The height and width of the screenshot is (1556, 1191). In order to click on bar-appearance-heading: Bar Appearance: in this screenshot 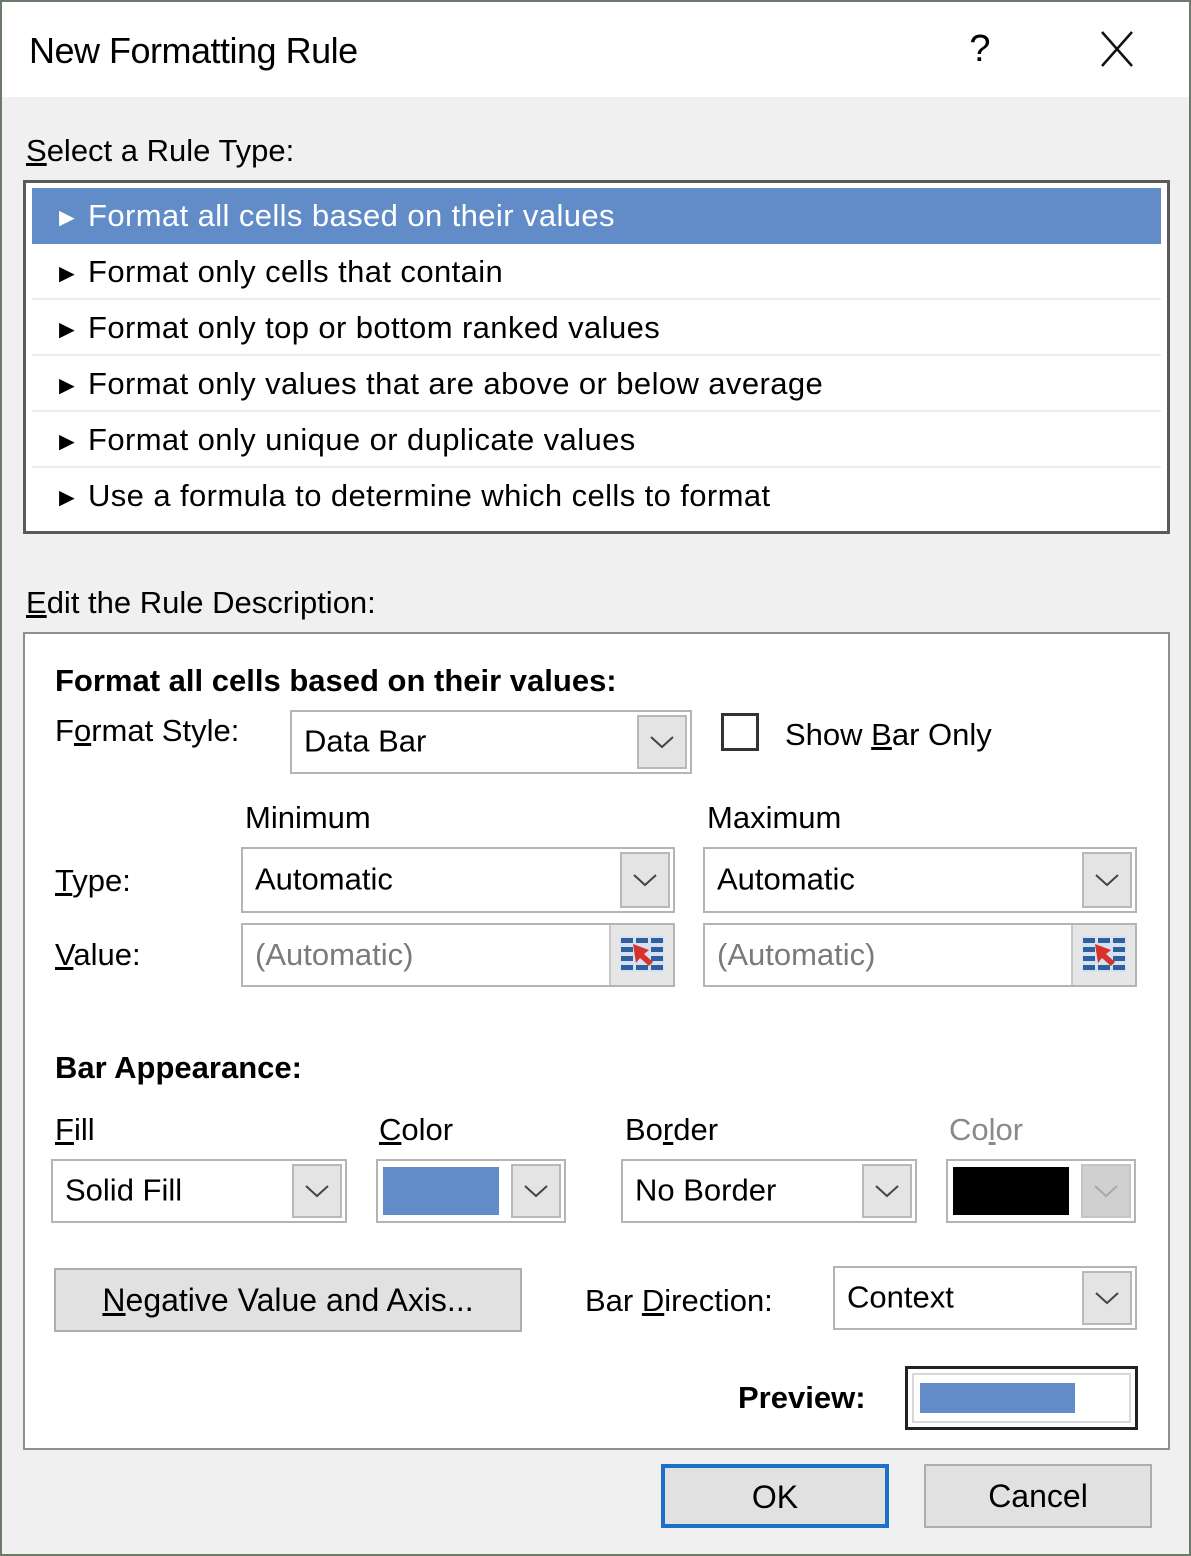, I will do `click(178, 1067)`.